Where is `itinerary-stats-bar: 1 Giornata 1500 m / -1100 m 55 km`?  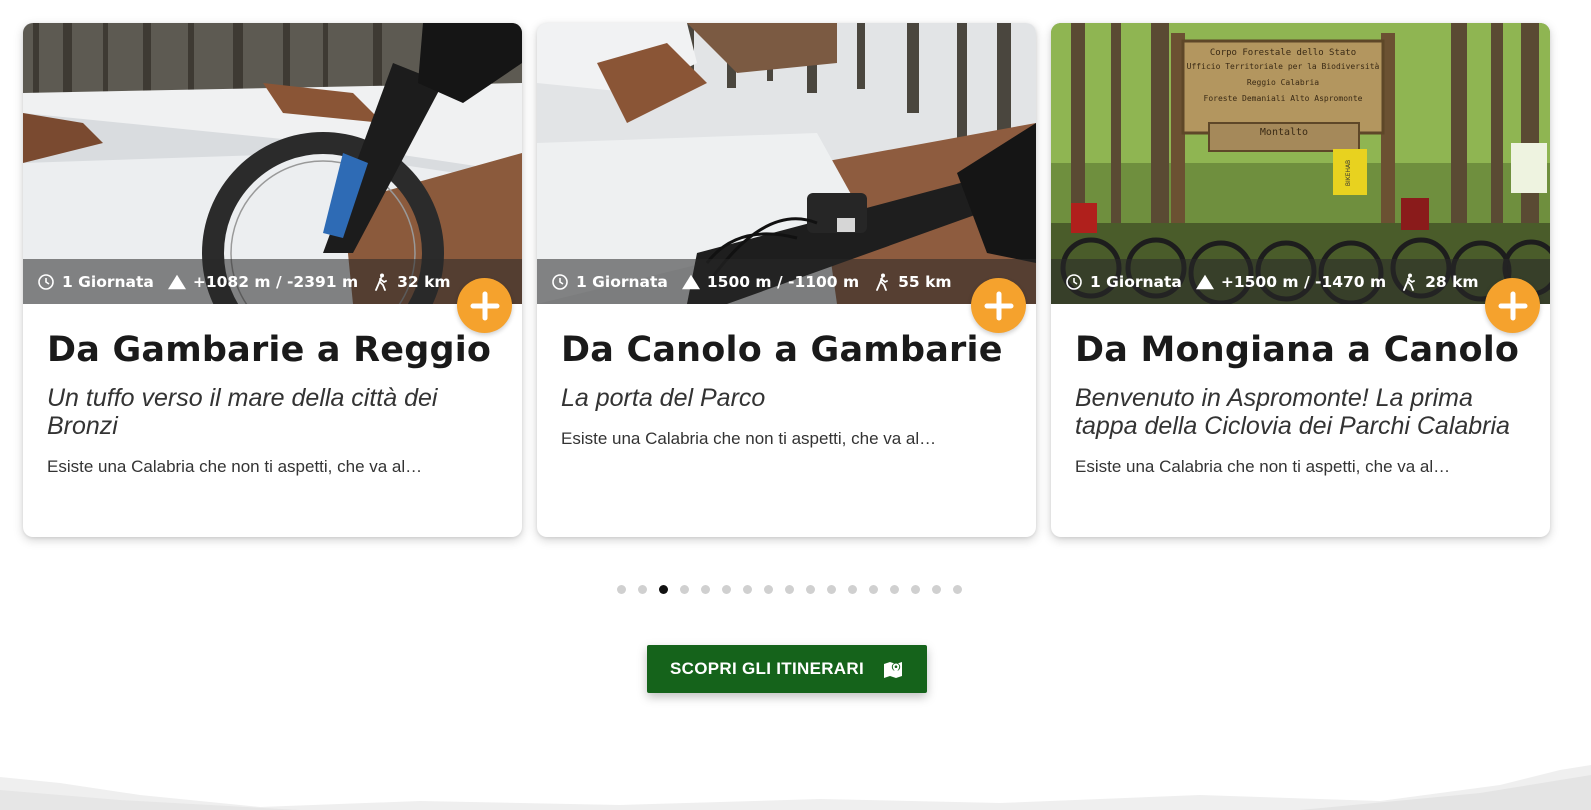
itinerary-stats-bar: 1 Giornata 1500 m / -1100 m 55 km is located at coordinates (786, 281).